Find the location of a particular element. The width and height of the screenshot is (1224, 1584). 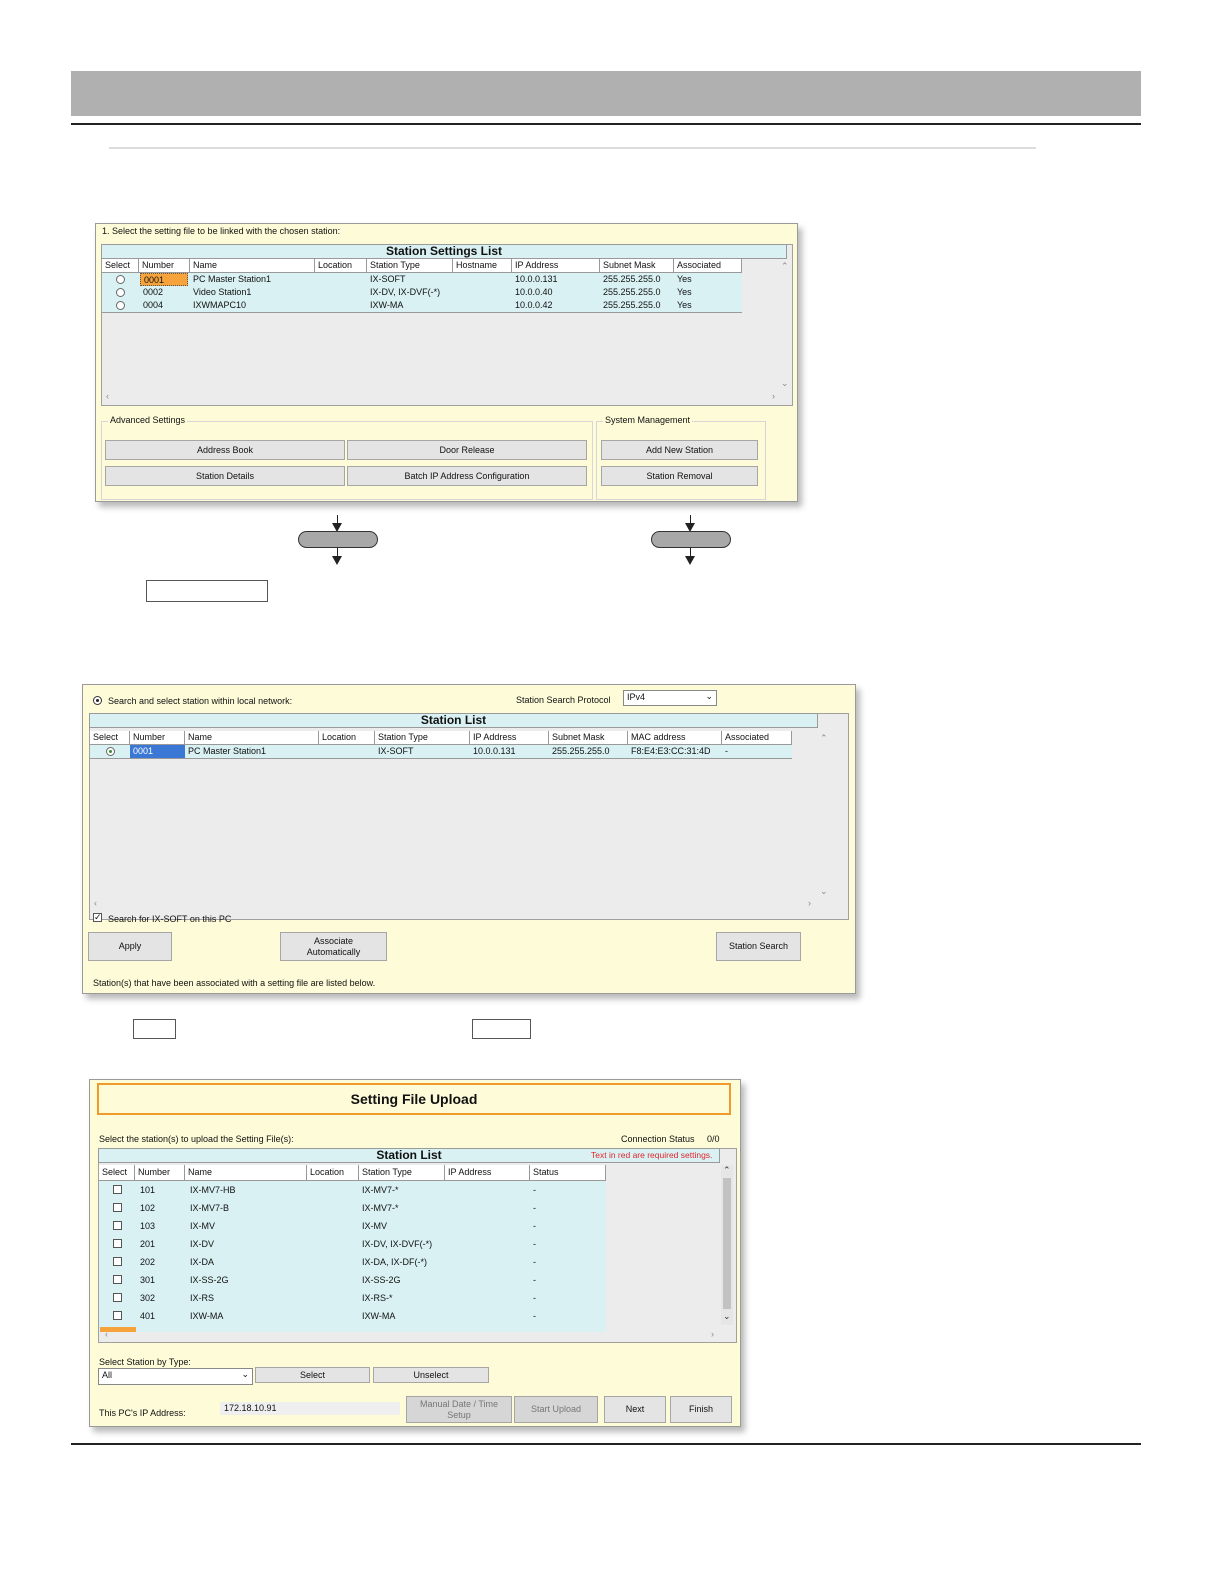

manual-date-time-button: Manual Date / Time Setup is located at coordinates (459, 1409).